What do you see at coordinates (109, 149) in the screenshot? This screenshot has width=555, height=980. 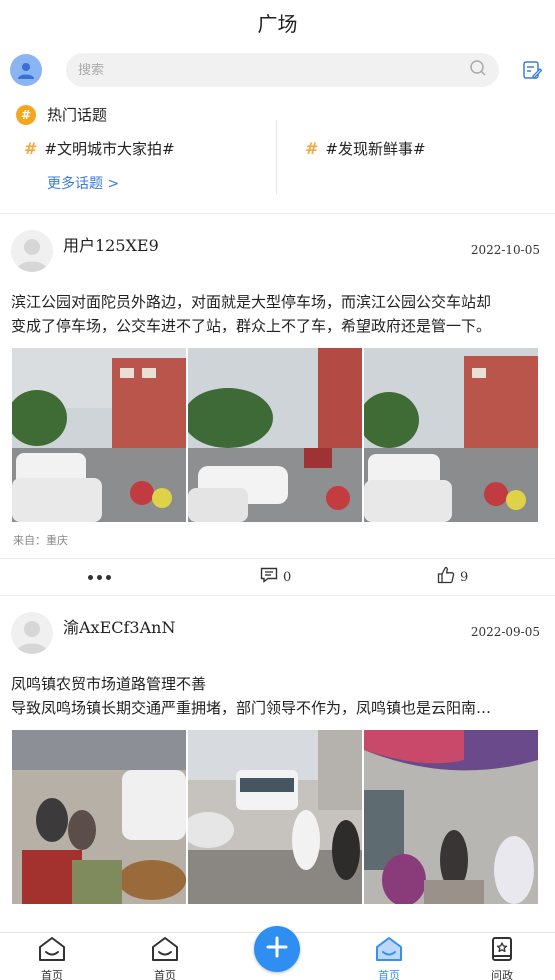 I see `topic-label: #文明城市大家拍#` at bounding box center [109, 149].